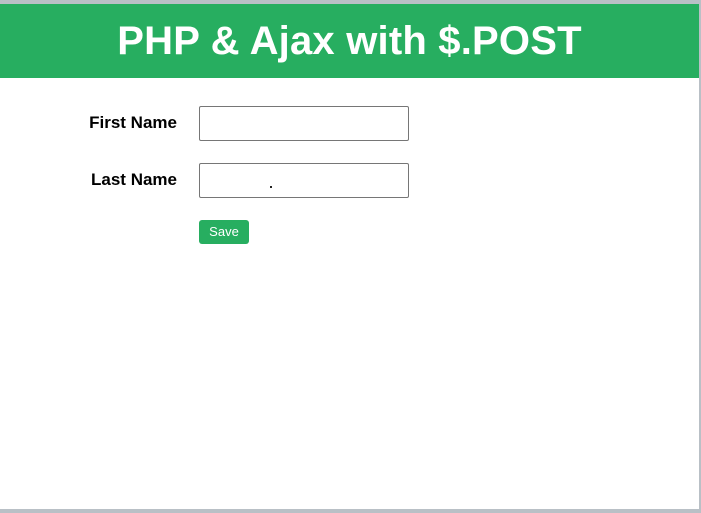  What do you see at coordinates (224, 232) in the screenshot?
I see `save-button: Save` at bounding box center [224, 232].